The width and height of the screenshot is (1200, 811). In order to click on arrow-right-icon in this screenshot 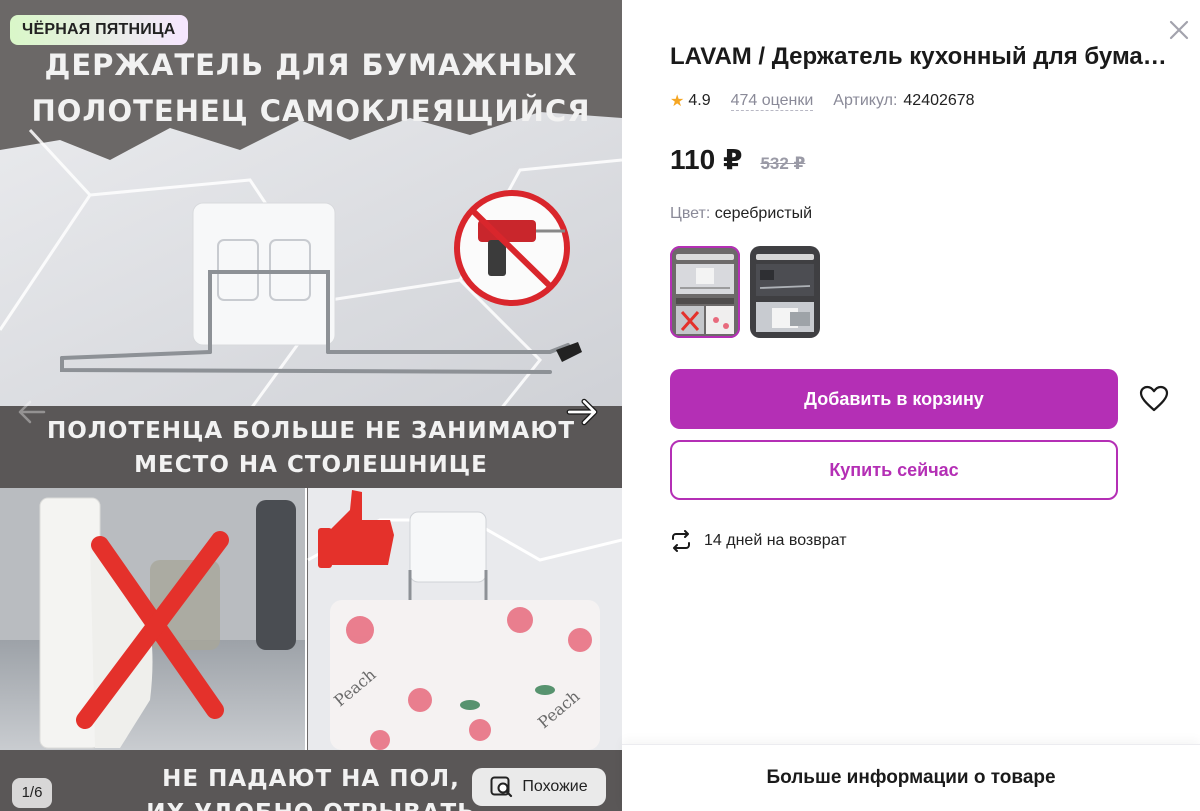, I will do `click(582, 412)`.